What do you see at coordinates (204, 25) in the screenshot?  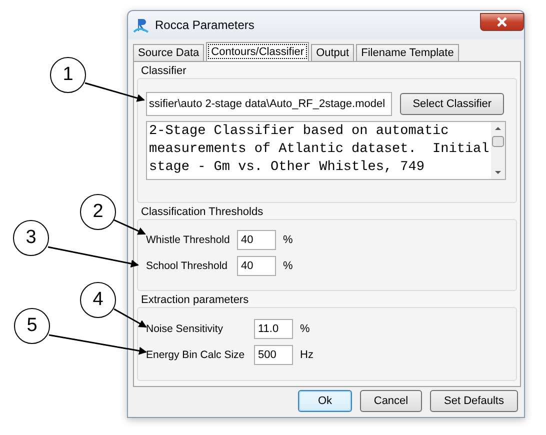 I see `window-title: Rocca Parameters` at bounding box center [204, 25].